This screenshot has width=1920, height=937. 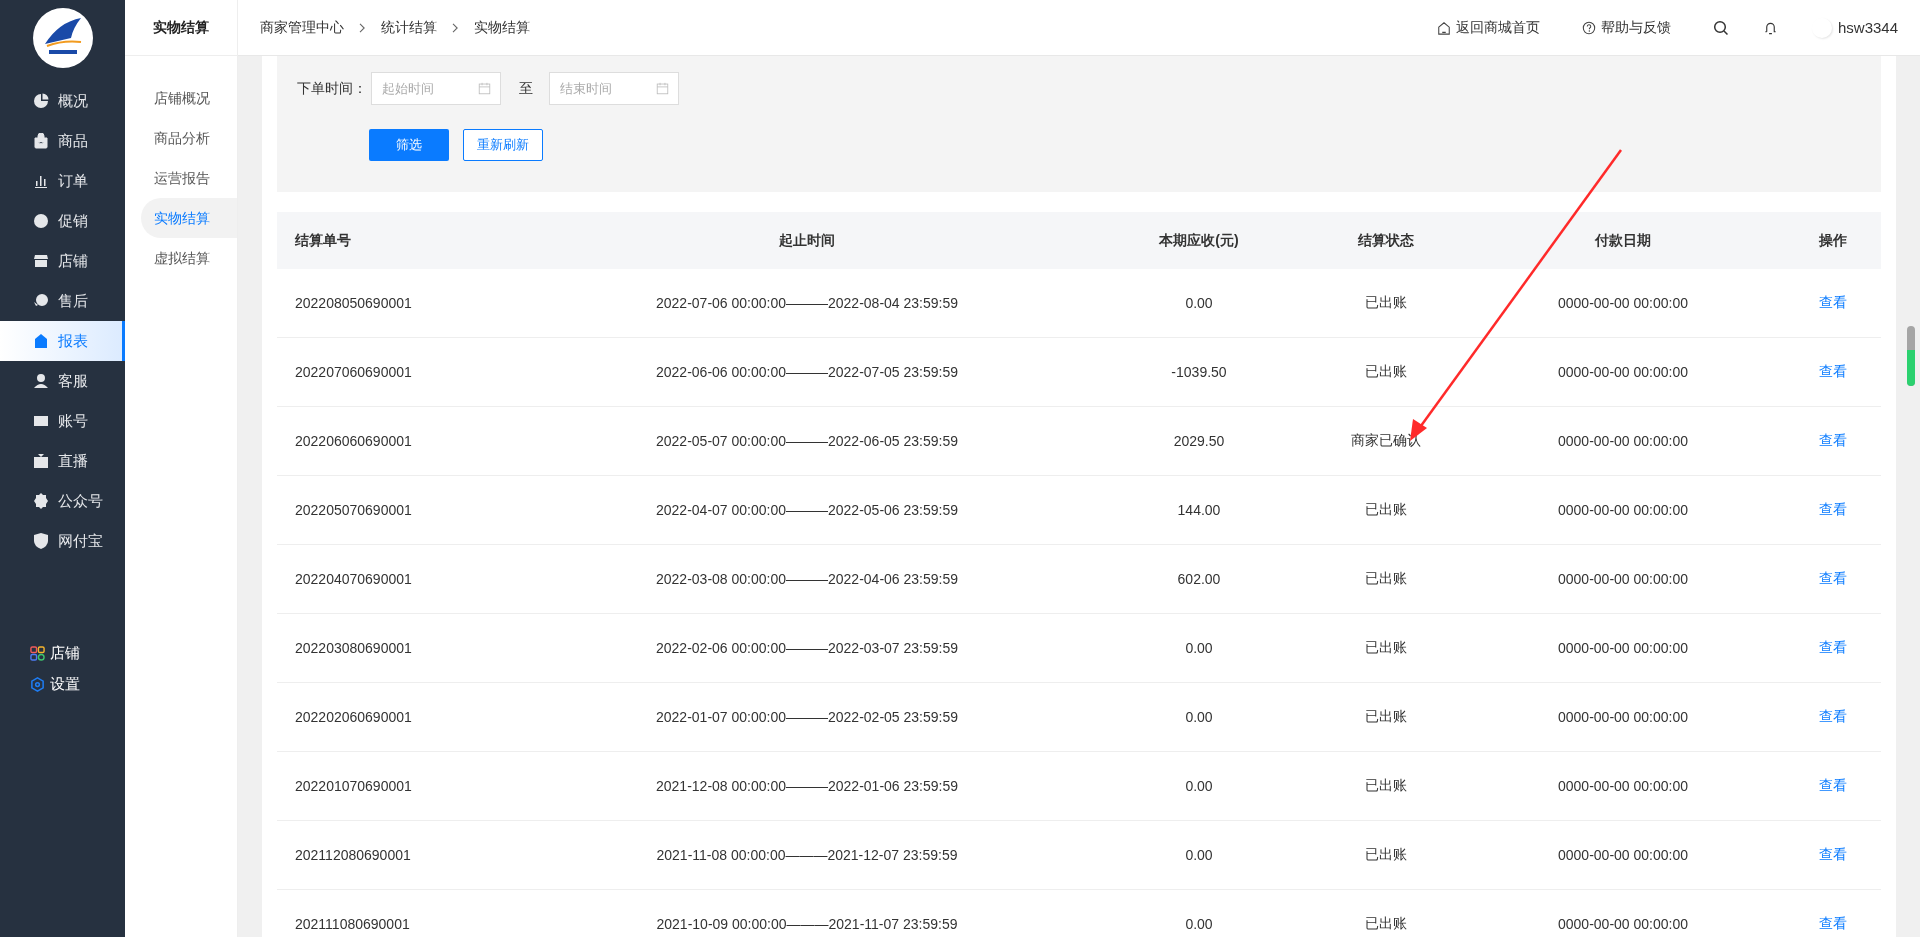 I want to click on column-header: 起止时间, so click(x=807, y=240).